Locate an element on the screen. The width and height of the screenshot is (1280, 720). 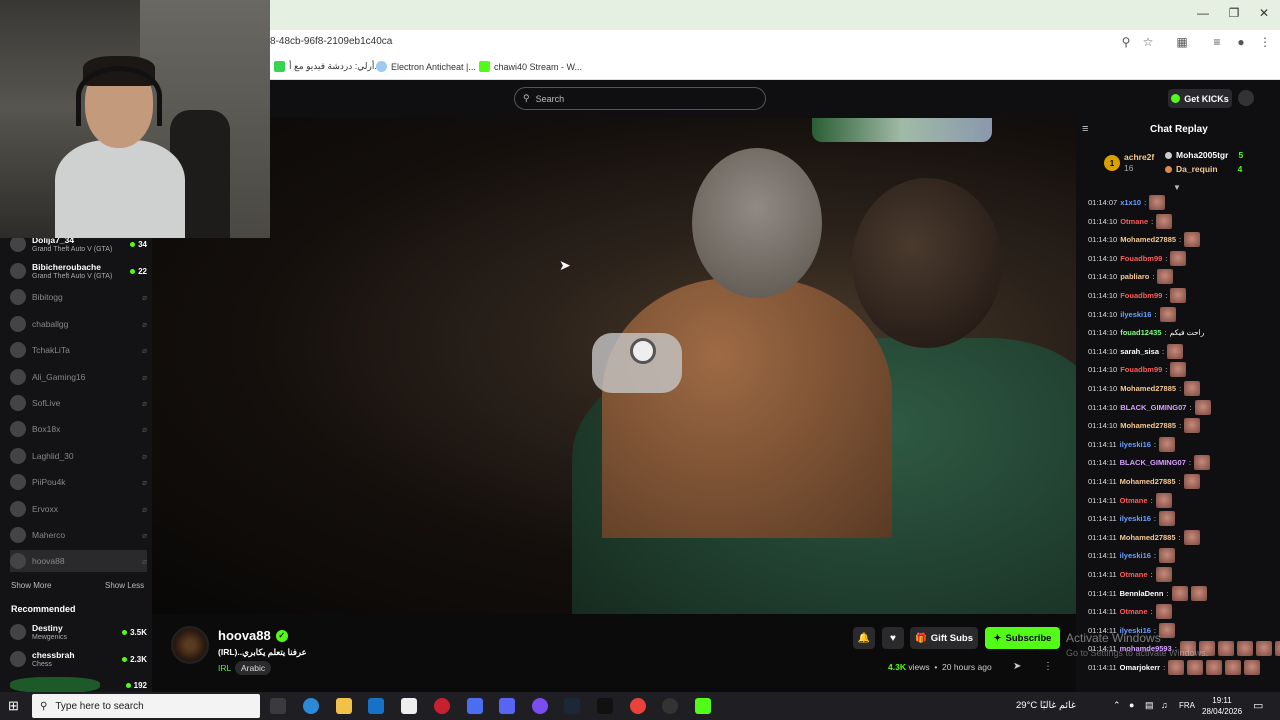
sidebar-channel: hoova88 ⌀ is located at coordinates (78, 561).